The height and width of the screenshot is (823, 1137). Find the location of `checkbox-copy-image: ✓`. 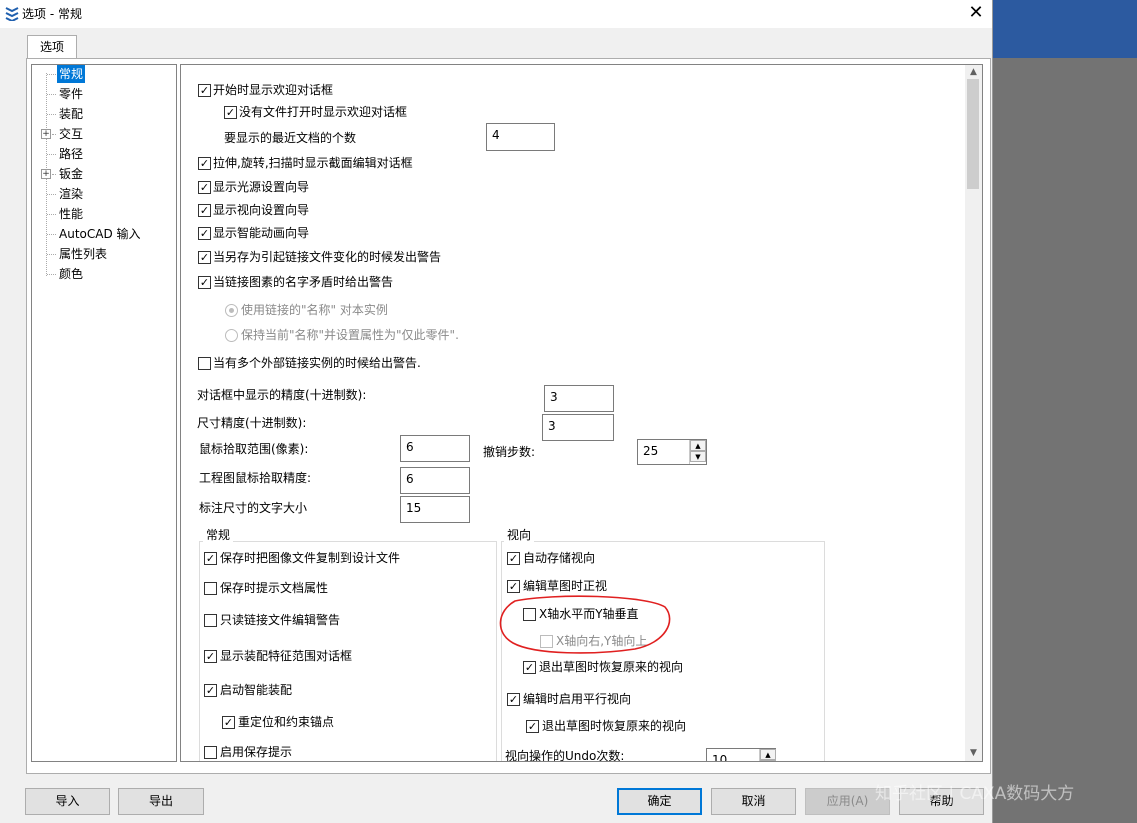

checkbox-copy-image: ✓ is located at coordinates (210, 558).